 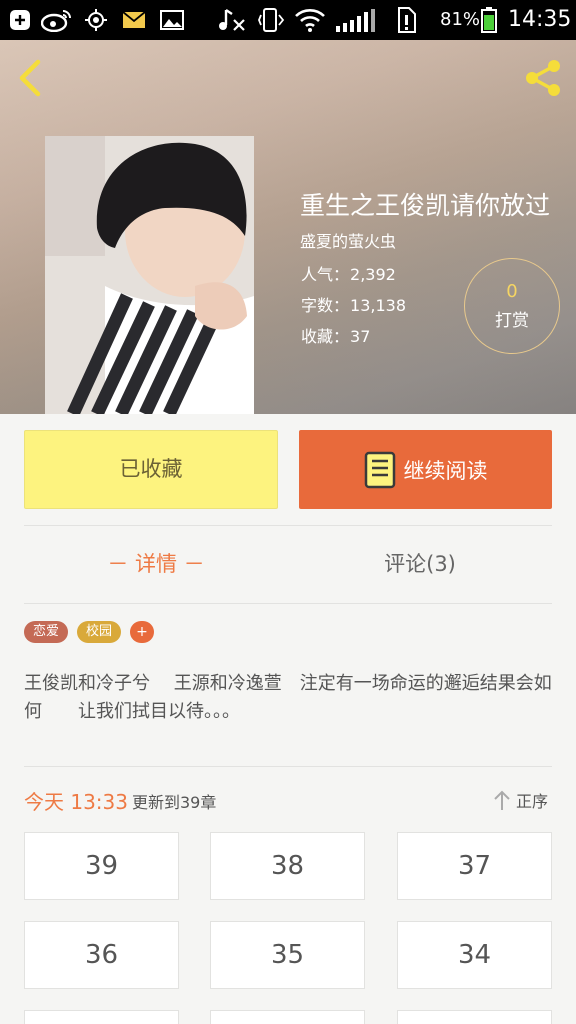 I want to click on continue-reading-label: 继续阅读, so click(x=445, y=470).